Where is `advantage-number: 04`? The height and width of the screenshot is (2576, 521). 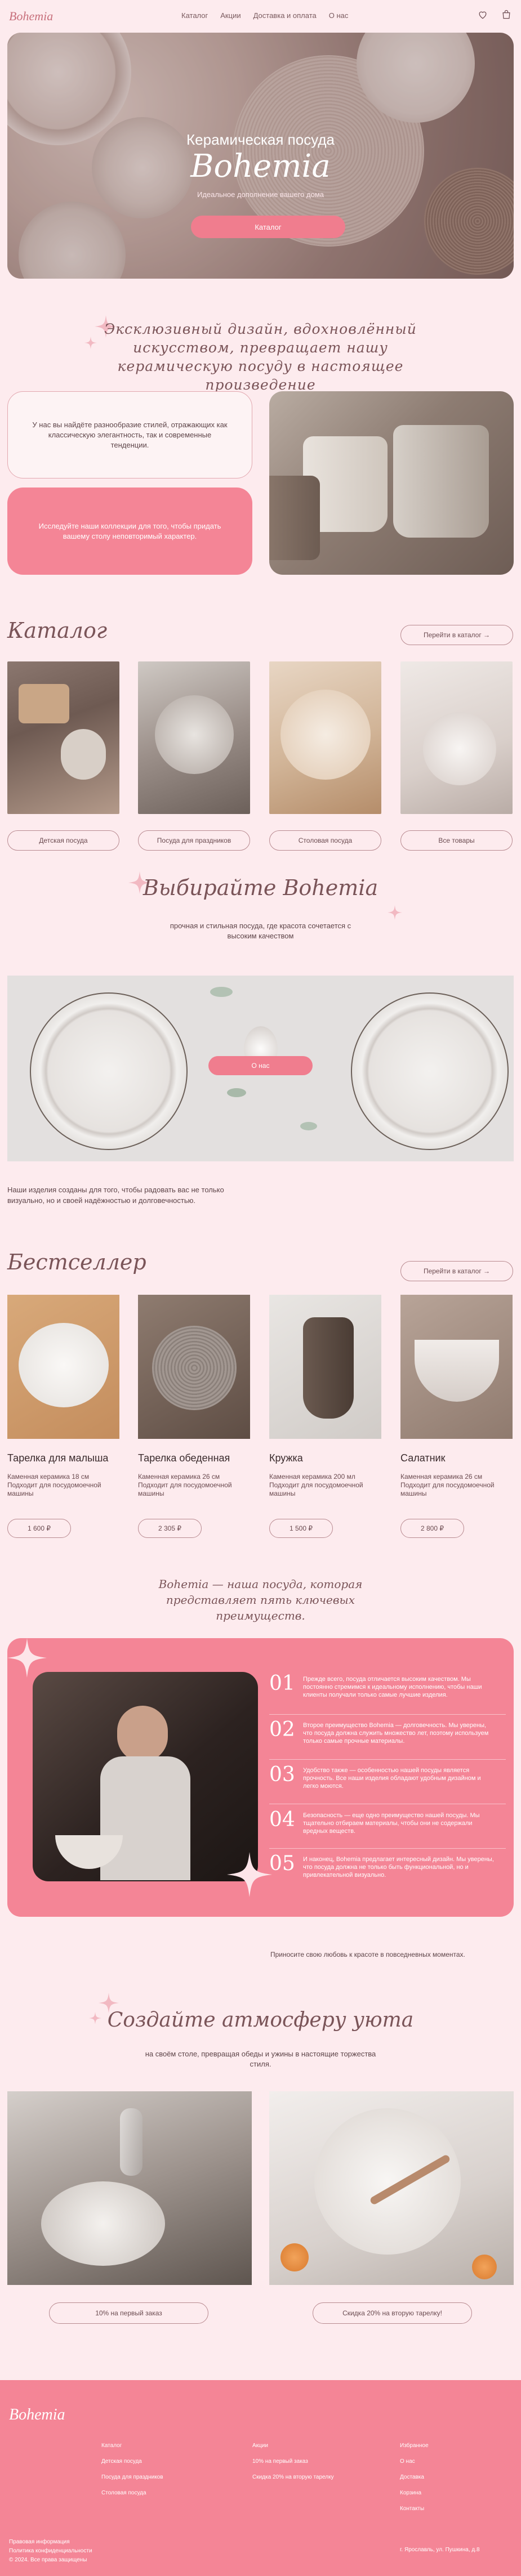
advantage-number: 04 is located at coordinates (282, 1819).